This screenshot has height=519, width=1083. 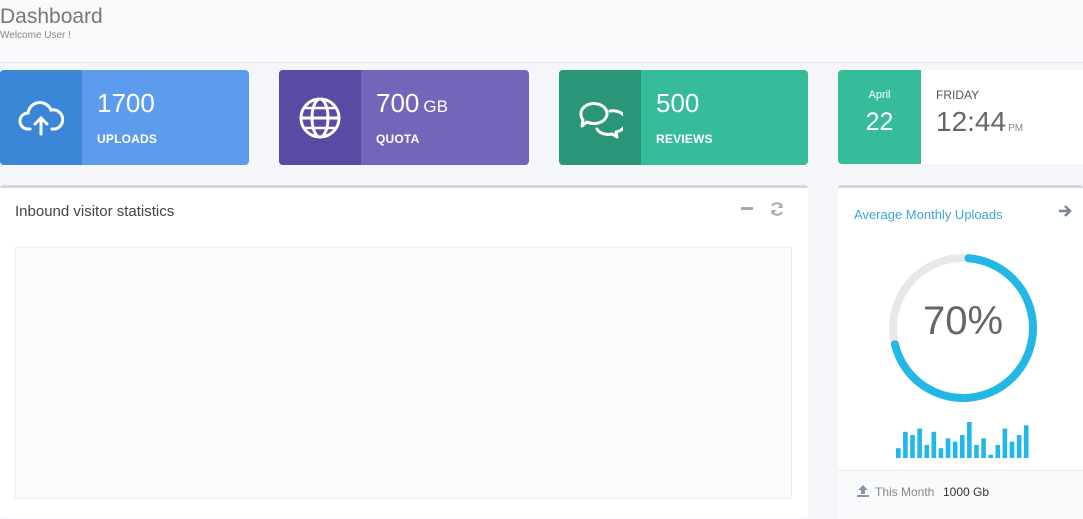 I want to click on upload-icon, so click(x=863, y=493).